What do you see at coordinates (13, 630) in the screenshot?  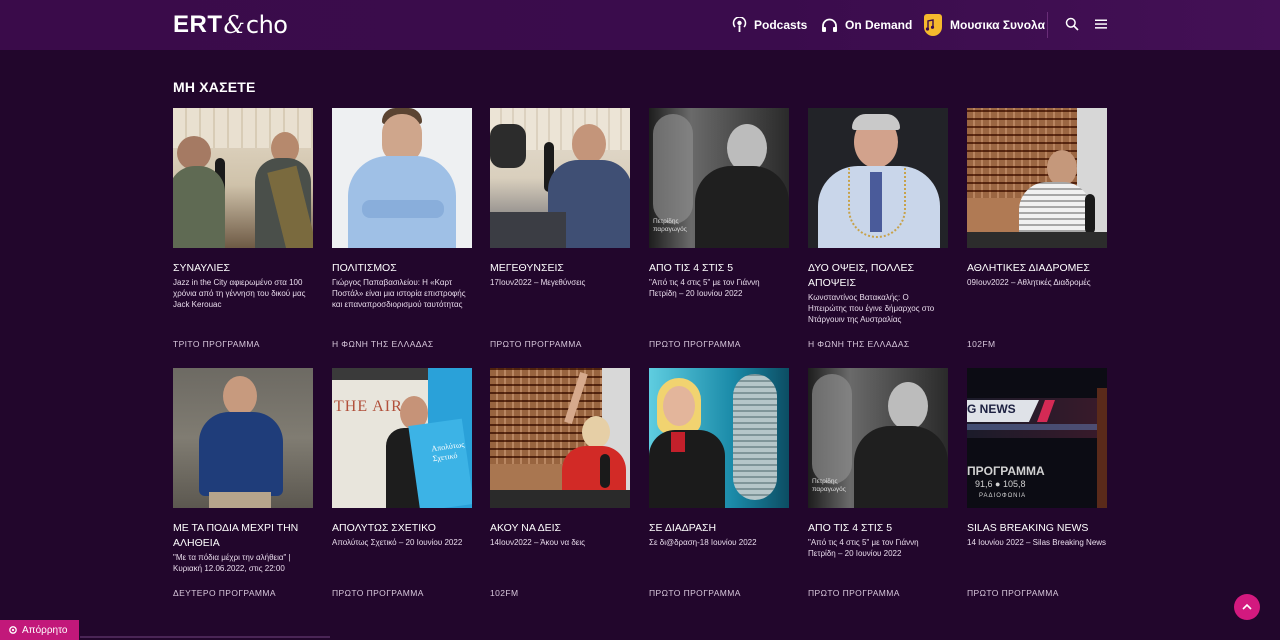 I see `gear-icon` at bounding box center [13, 630].